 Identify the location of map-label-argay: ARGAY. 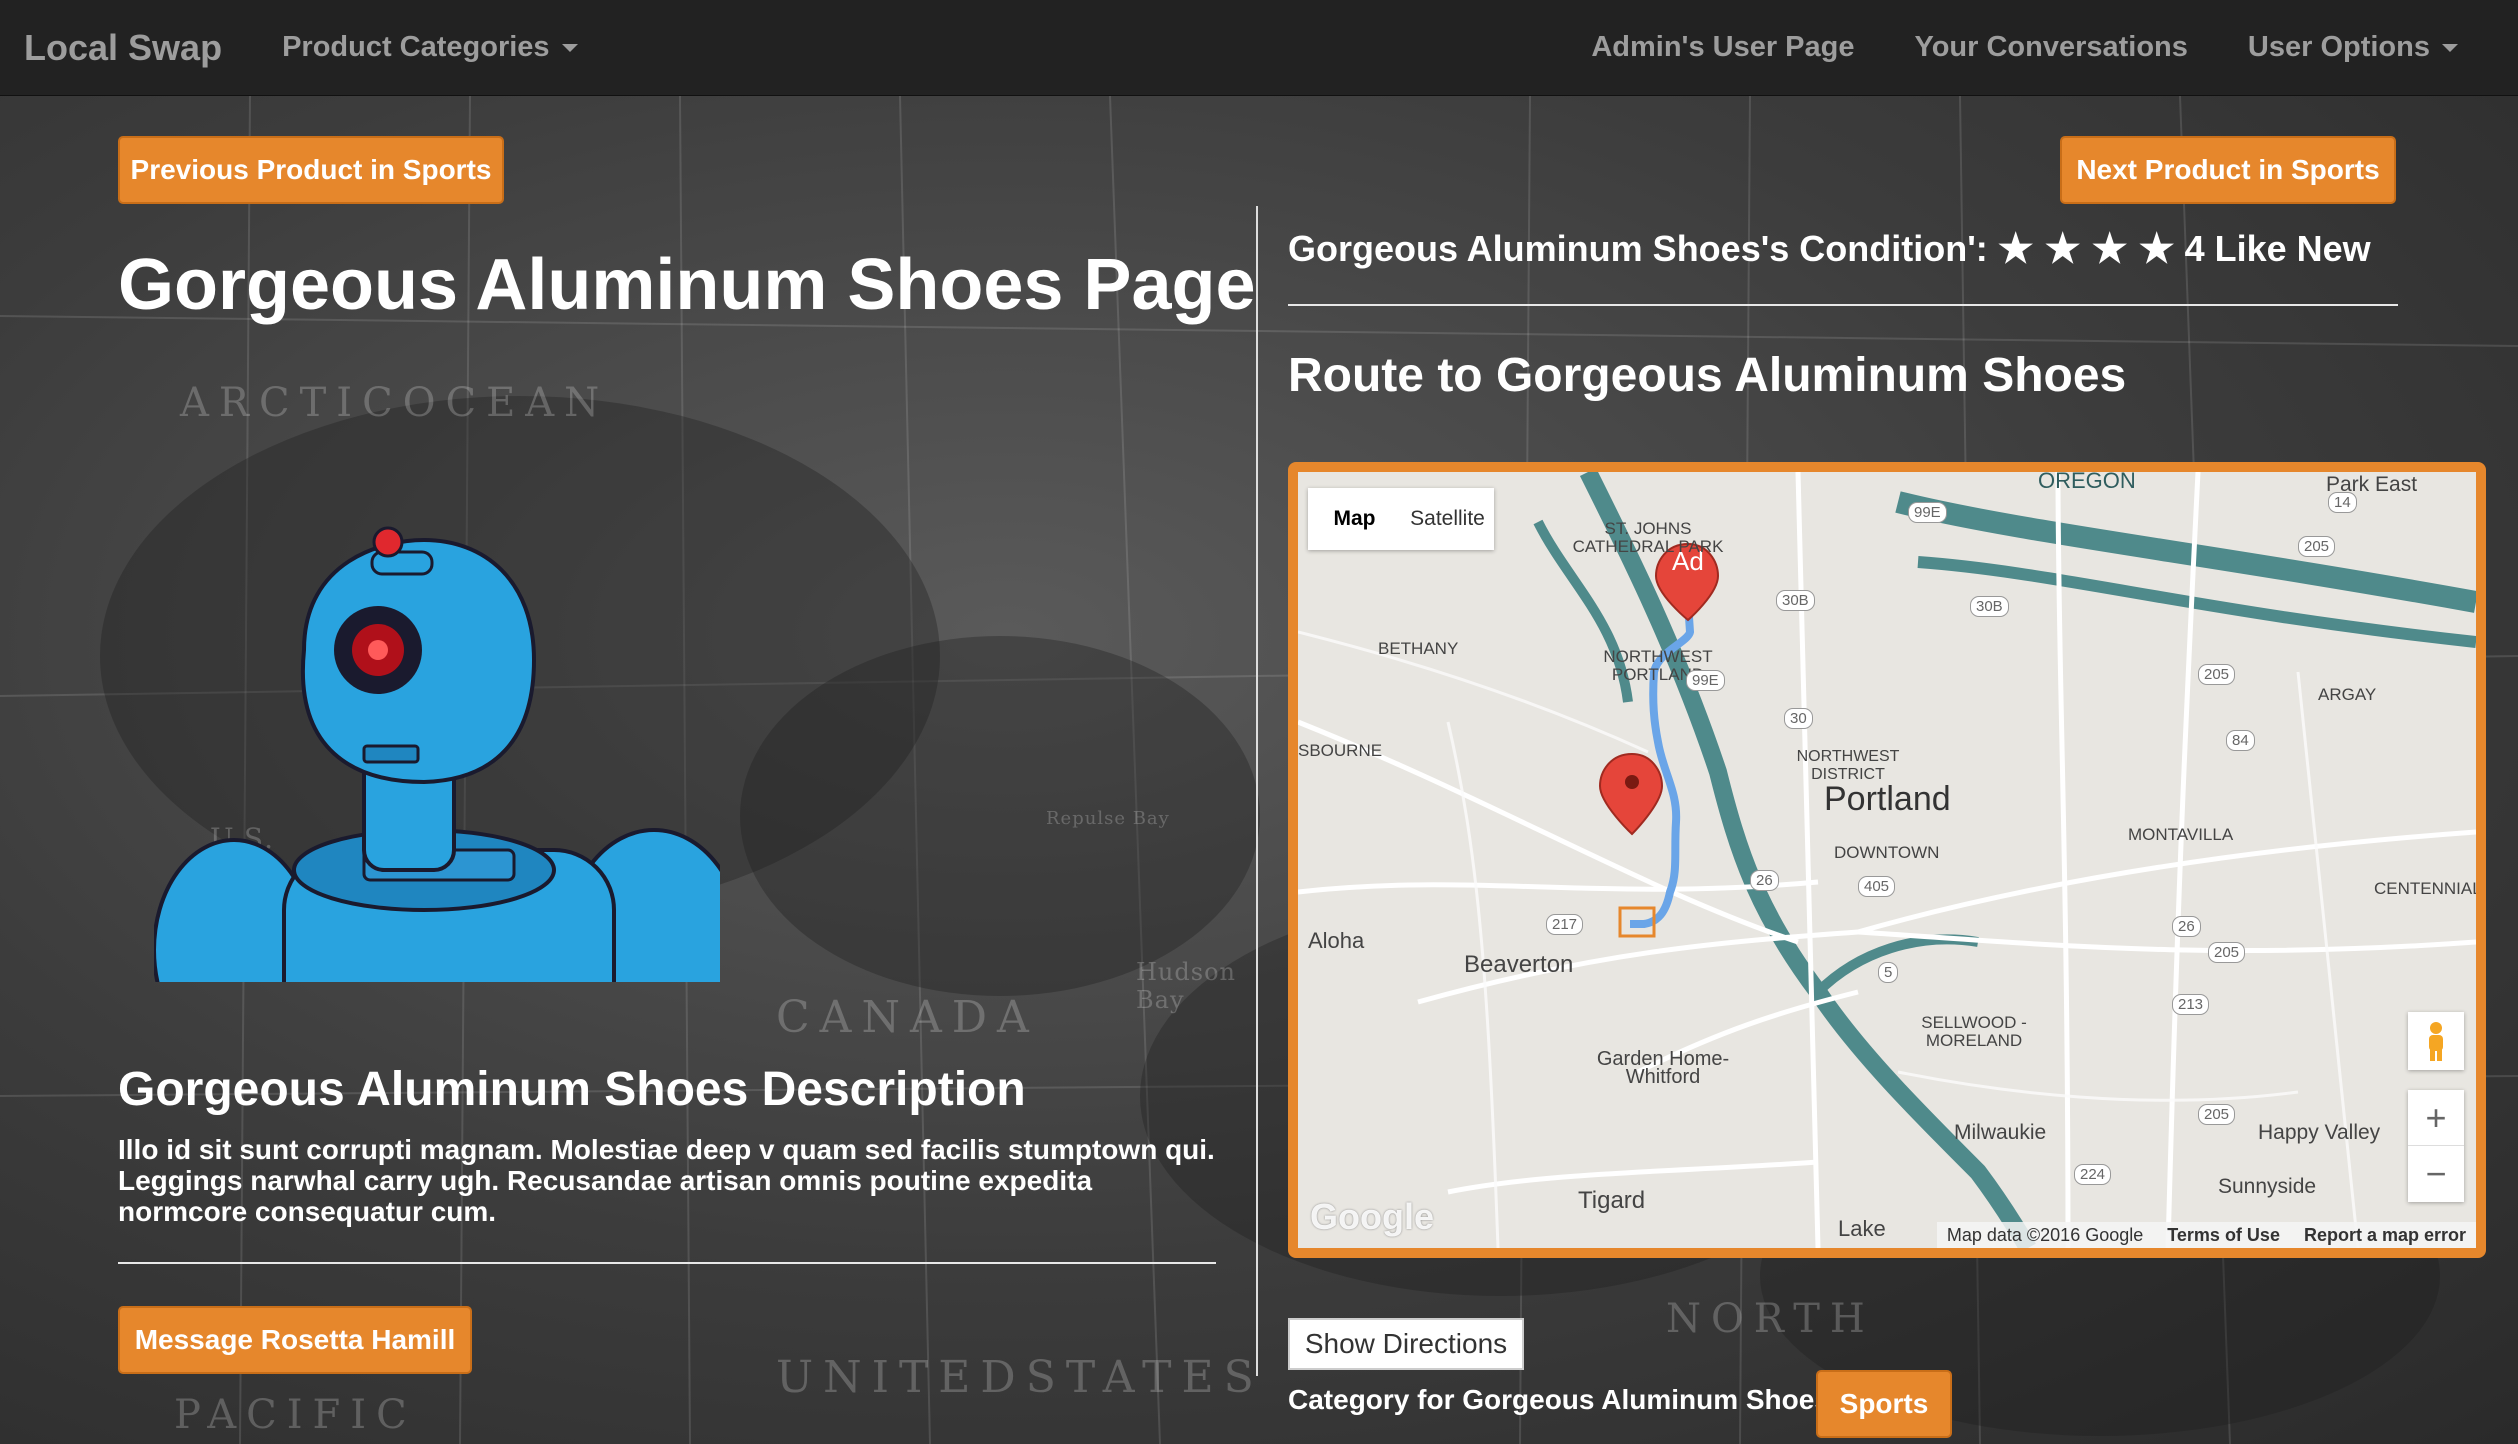
(2347, 694).